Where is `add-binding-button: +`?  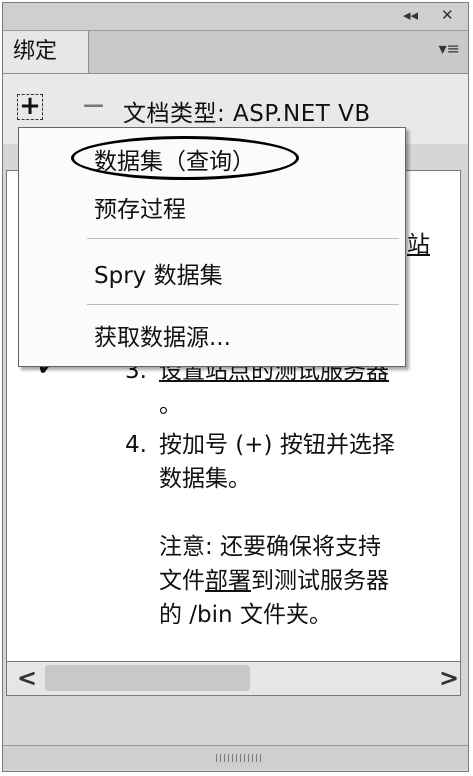 add-binding-button: + is located at coordinates (30, 106).